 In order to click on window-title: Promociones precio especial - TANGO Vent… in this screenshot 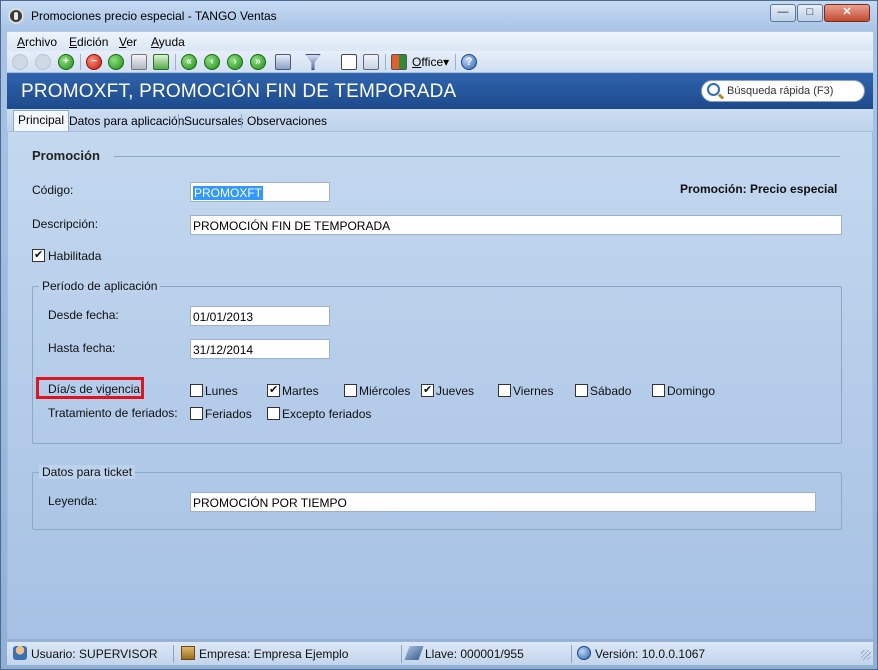, I will do `click(154, 16)`.